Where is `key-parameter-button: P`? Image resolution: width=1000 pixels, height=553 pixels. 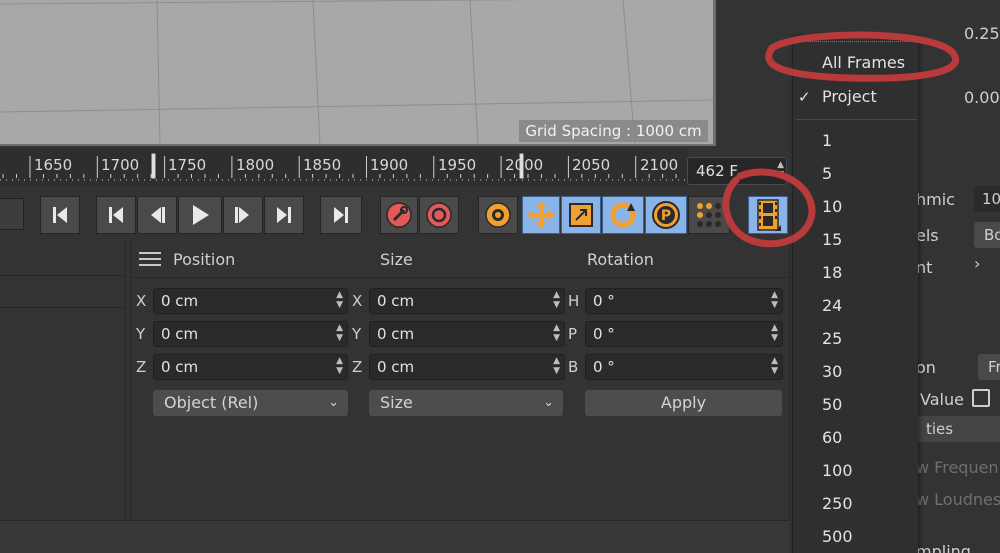 key-parameter-button: P is located at coordinates (666, 215).